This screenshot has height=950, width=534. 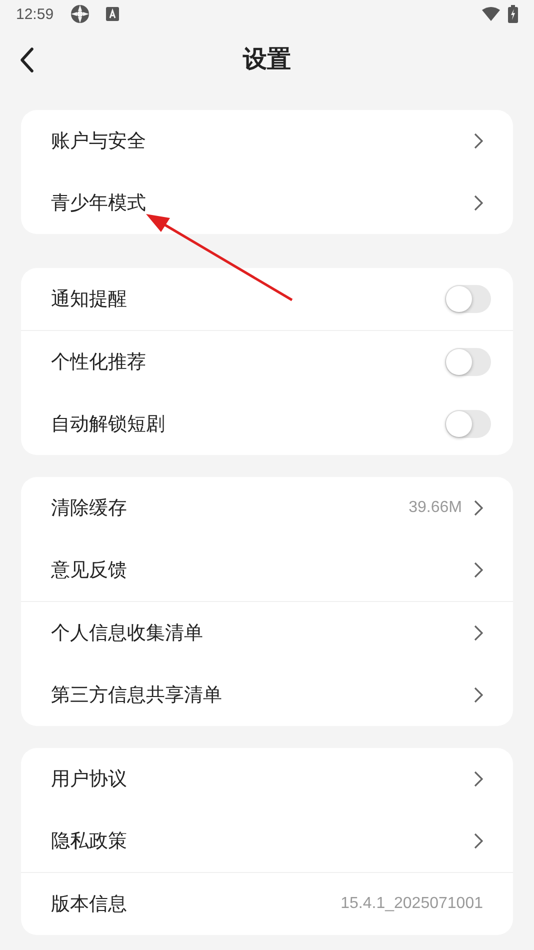 I want to click on settings-row: 意见反馈, so click(x=267, y=570).